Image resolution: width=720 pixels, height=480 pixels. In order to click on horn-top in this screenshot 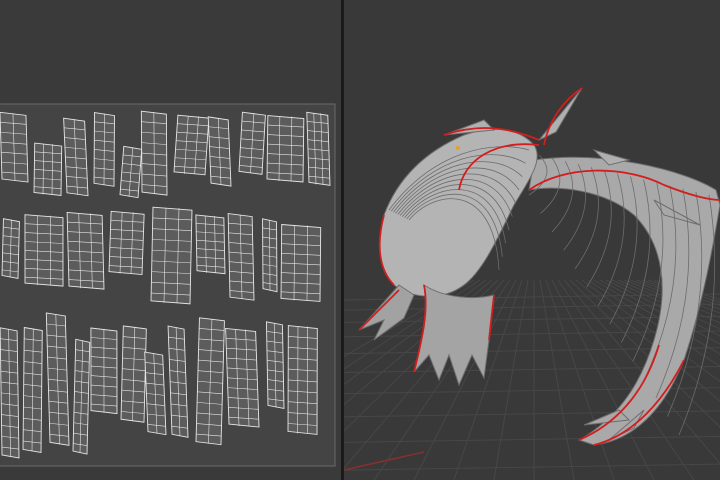, I will do `click(560, 114)`.